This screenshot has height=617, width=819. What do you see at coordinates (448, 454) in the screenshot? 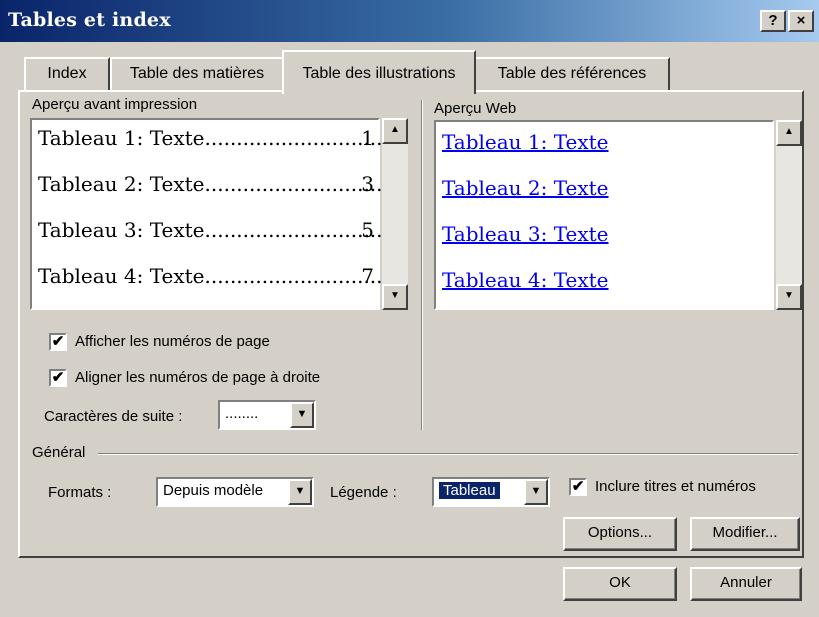
I see `general-divider` at bounding box center [448, 454].